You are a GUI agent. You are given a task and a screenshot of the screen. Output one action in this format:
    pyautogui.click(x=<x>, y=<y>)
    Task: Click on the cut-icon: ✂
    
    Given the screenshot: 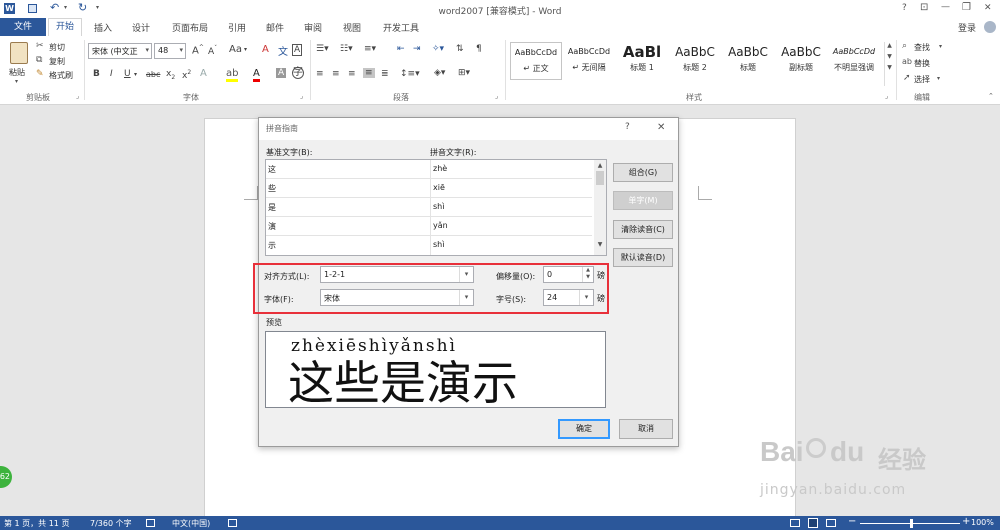 What is the action you would take?
    pyautogui.click(x=40, y=46)
    